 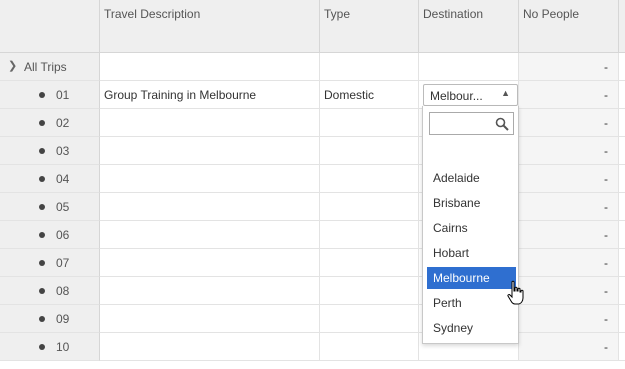 What do you see at coordinates (50, 95) in the screenshot?
I see `row-header: 01` at bounding box center [50, 95].